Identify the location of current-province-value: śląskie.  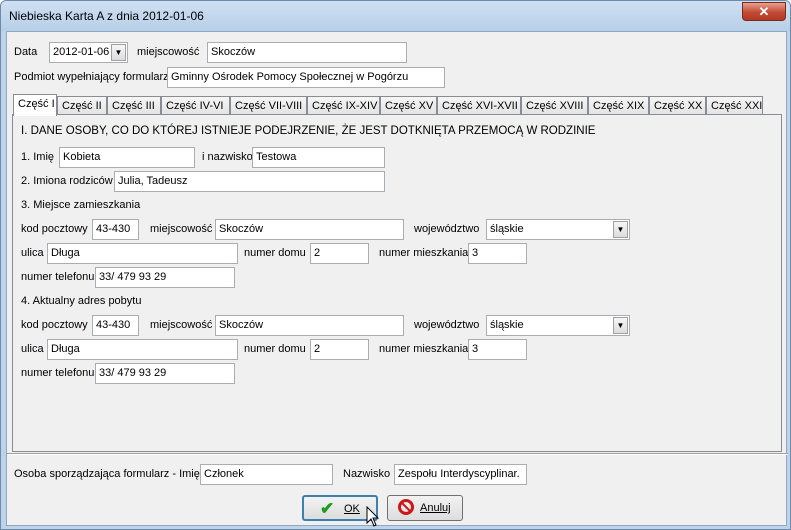
(507, 325).